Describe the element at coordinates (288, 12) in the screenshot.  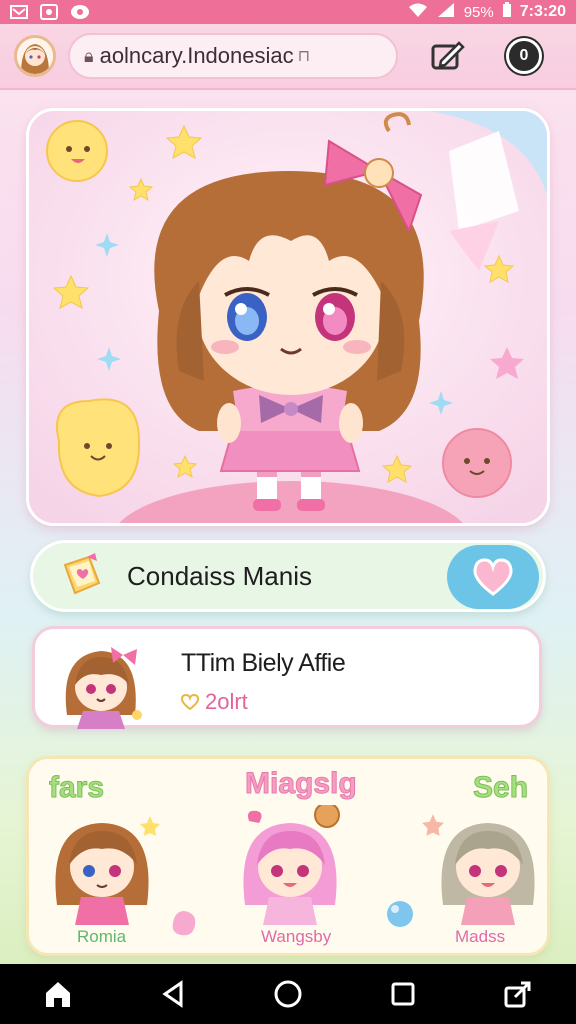
I see `status-bar: 95% 7:3:20` at that location.